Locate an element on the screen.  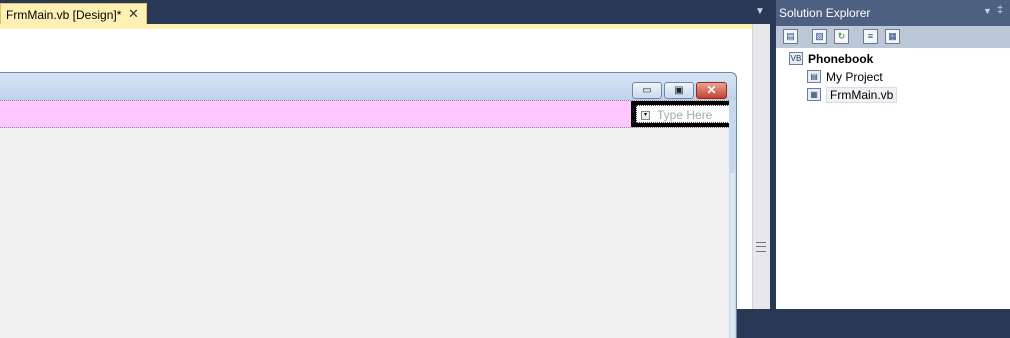
type-here-placeholder: Type Here is located at coordinates (685, 115).